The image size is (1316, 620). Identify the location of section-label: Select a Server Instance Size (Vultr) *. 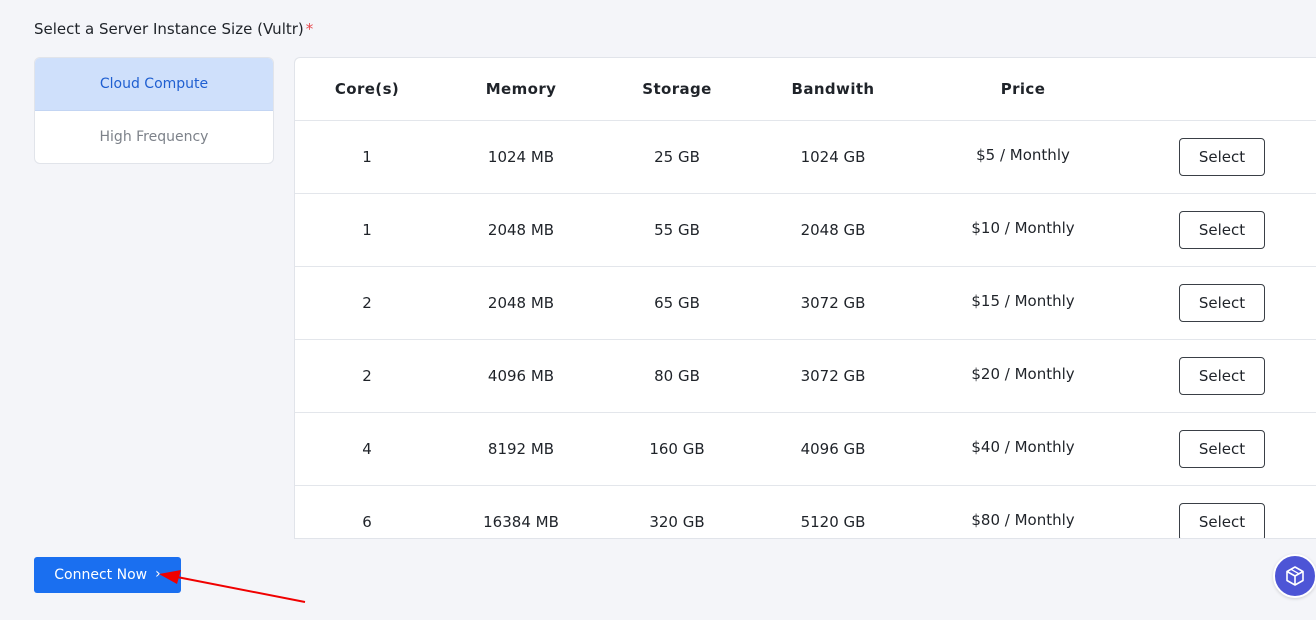
(173, 29).